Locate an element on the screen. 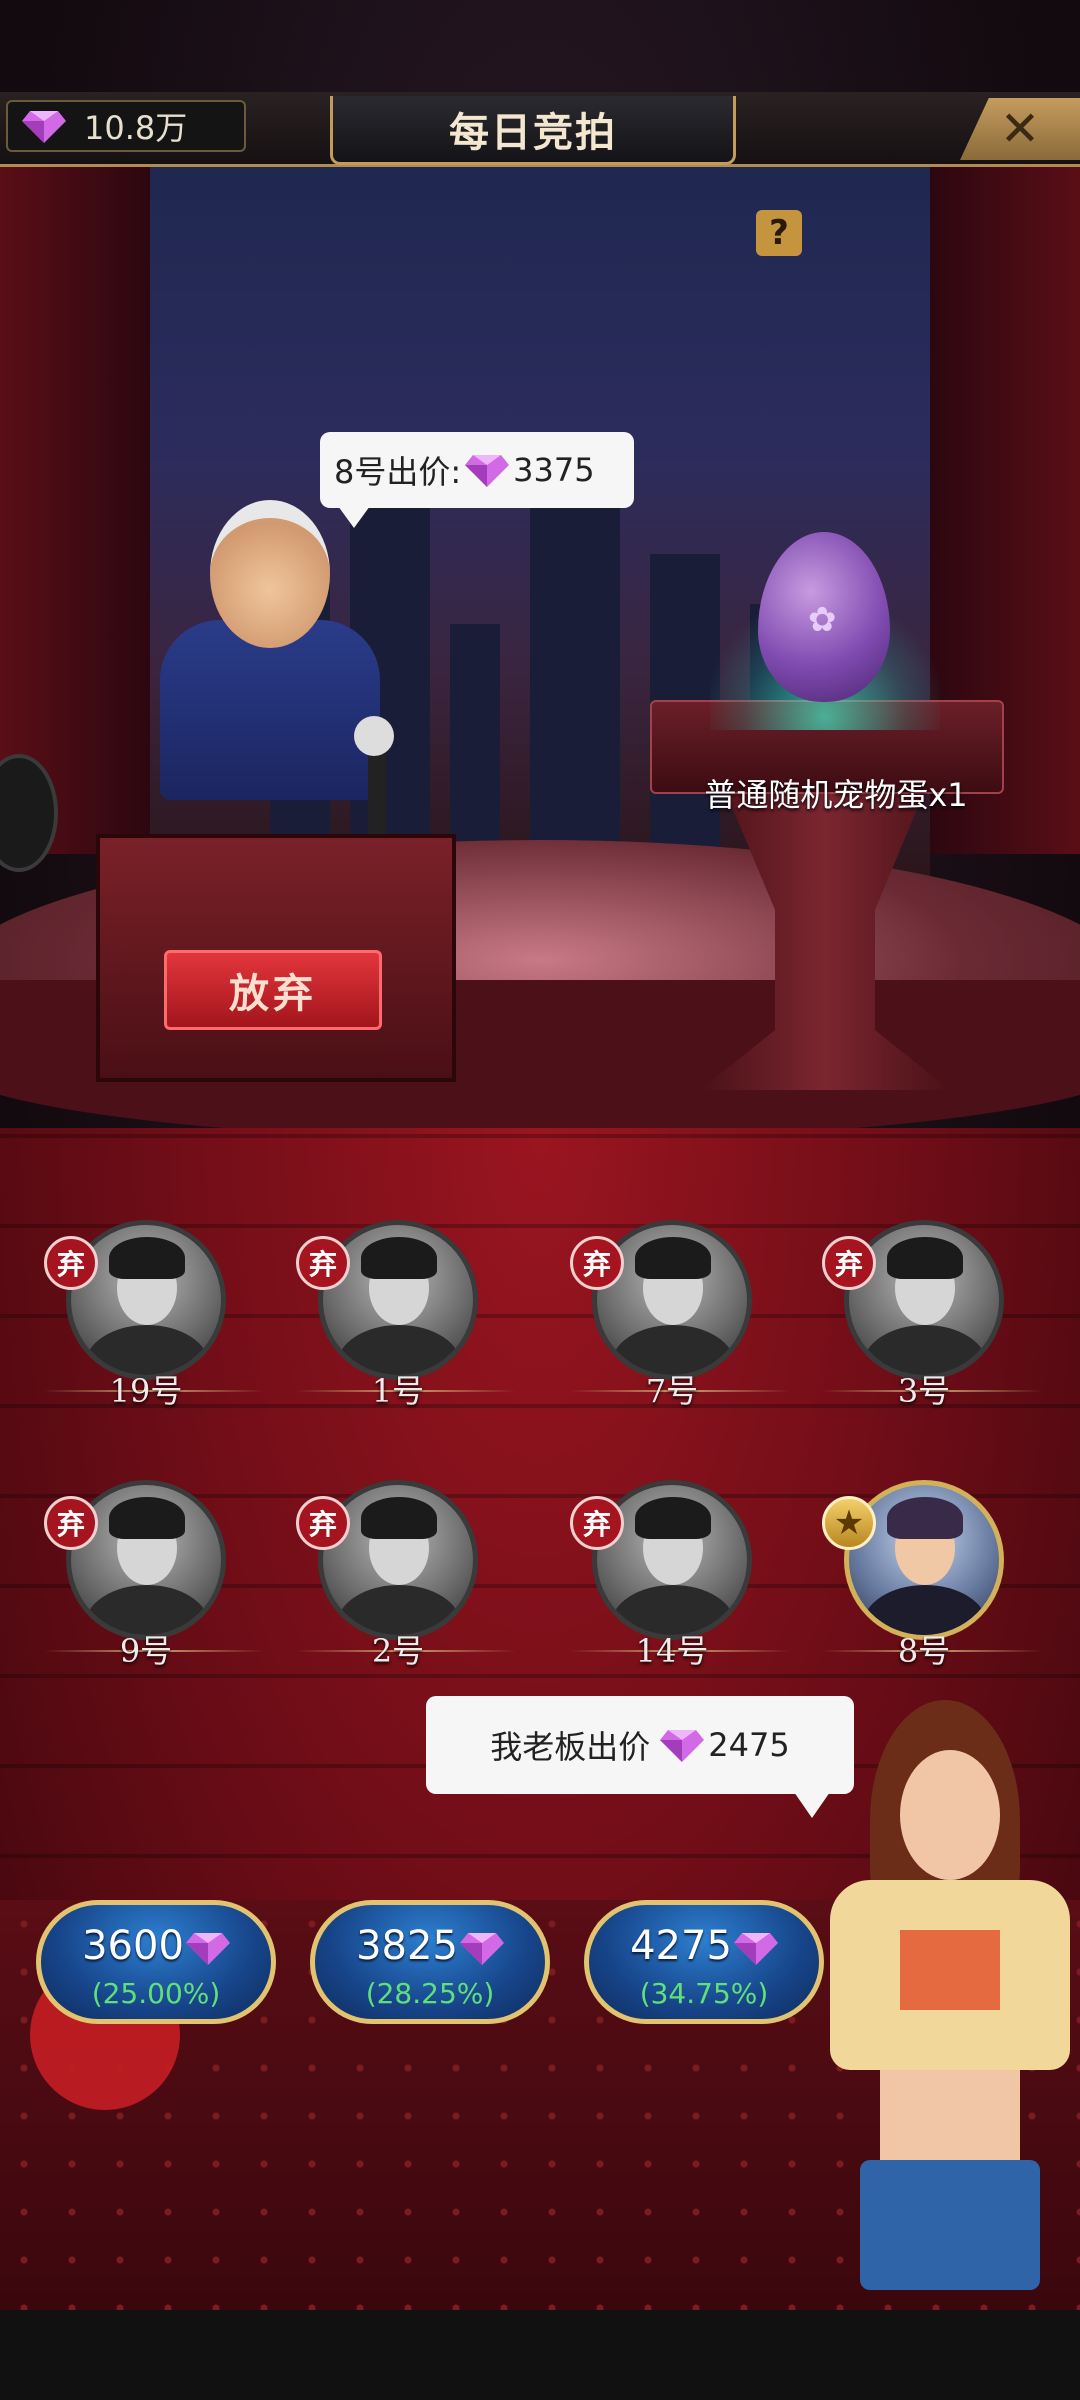  gem-balance: 10.8万 is located at coordinates (126, 126).